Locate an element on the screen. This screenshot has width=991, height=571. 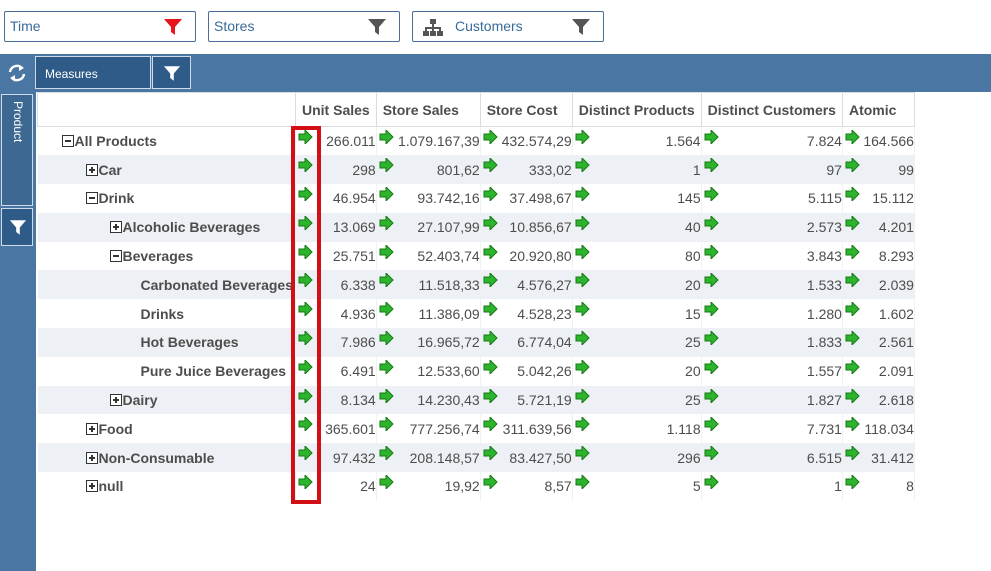
column-header-store-sales: Store Sales is located at coordinates (428, 109).